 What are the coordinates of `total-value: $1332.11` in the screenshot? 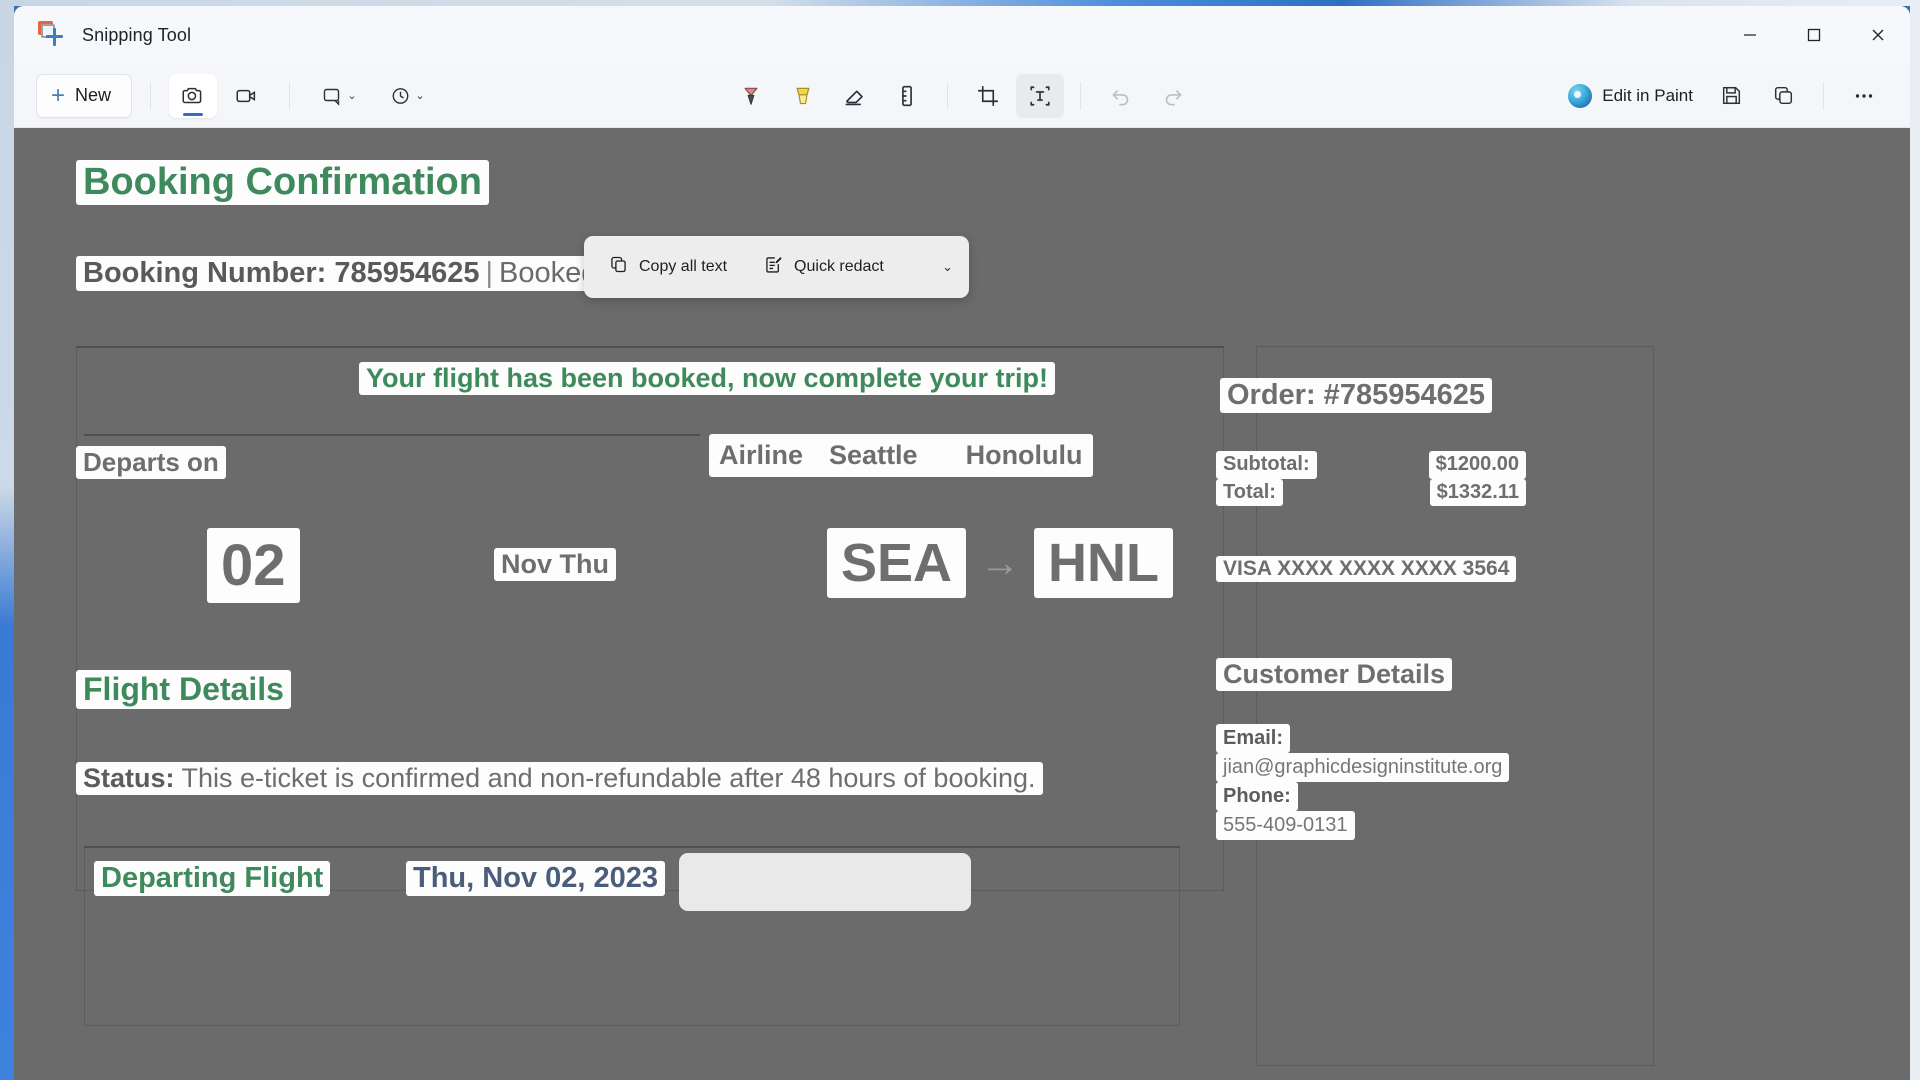 It's located at (1477, 492).